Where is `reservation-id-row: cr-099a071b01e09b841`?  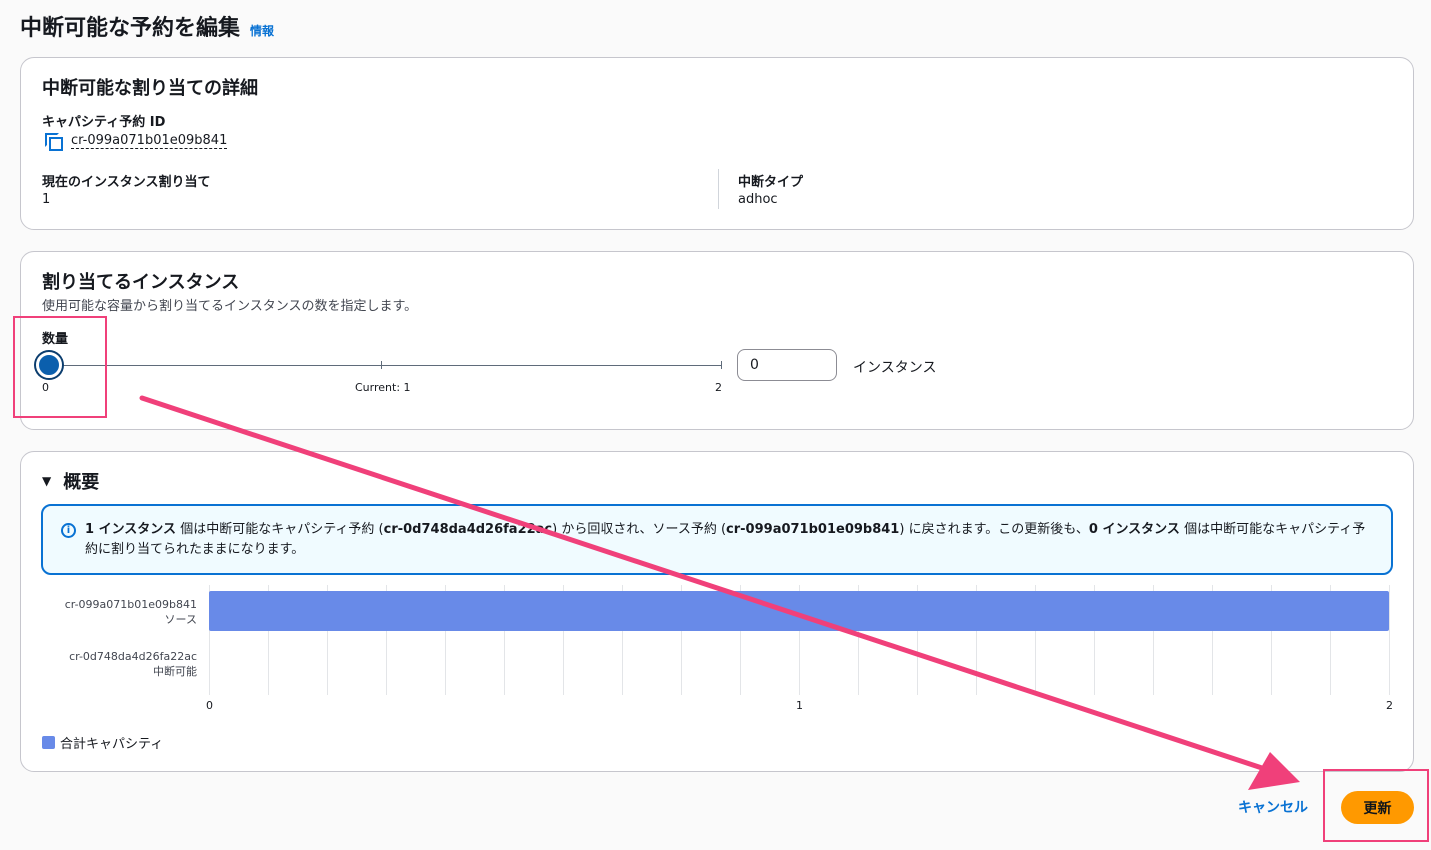 reservation-id-row: cr-099a071b01e09b841 is located at coordinates (136, 142).